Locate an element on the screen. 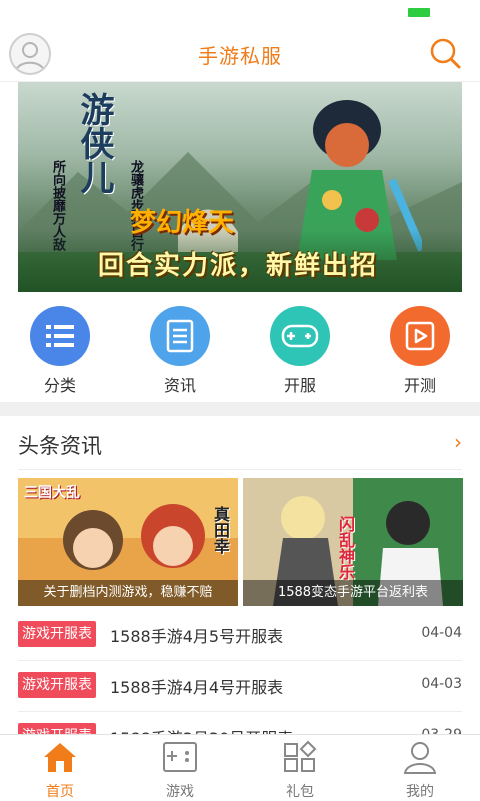 The height and width of the screenshot is (801, 480). quick-item-category: 分类 is located at coordinates (60, 351).